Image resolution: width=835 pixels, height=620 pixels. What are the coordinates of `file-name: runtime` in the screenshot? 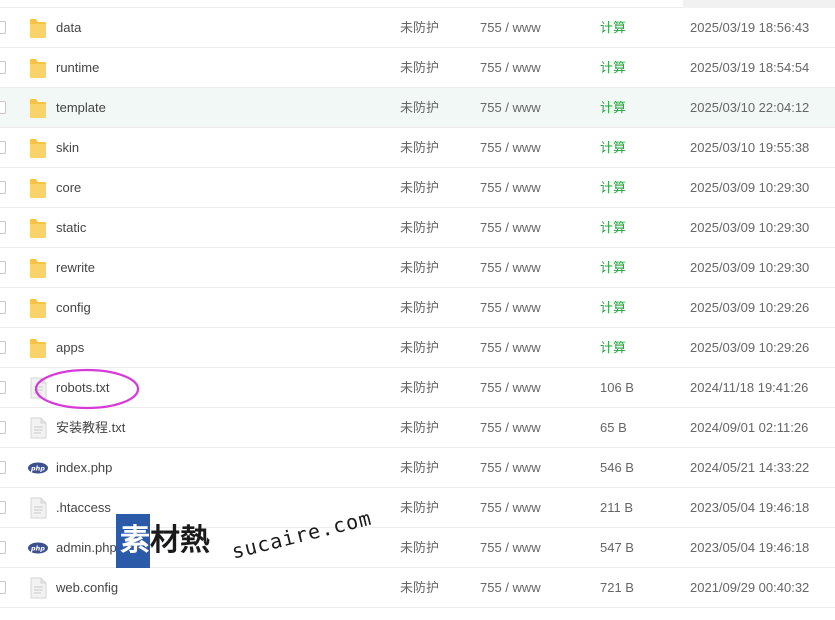 It's located at (77, 68).